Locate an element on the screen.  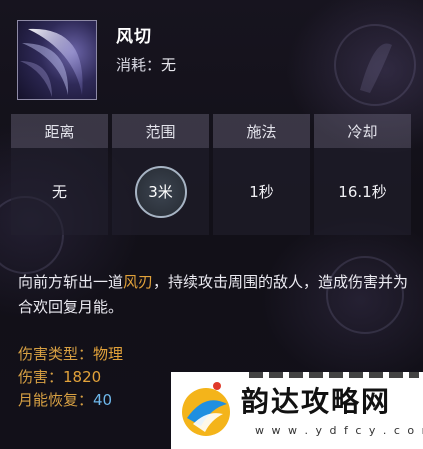
stat-value-cast: 1秒 is located at coordinates (261, 191).